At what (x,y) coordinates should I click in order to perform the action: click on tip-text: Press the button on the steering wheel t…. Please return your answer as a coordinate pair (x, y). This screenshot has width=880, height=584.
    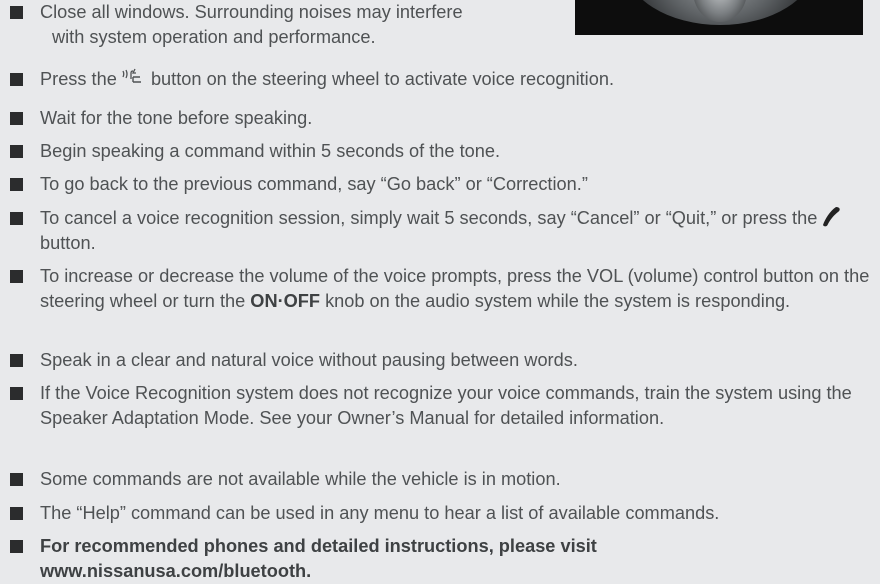
    Looking at the image, I should click on (327, 78).